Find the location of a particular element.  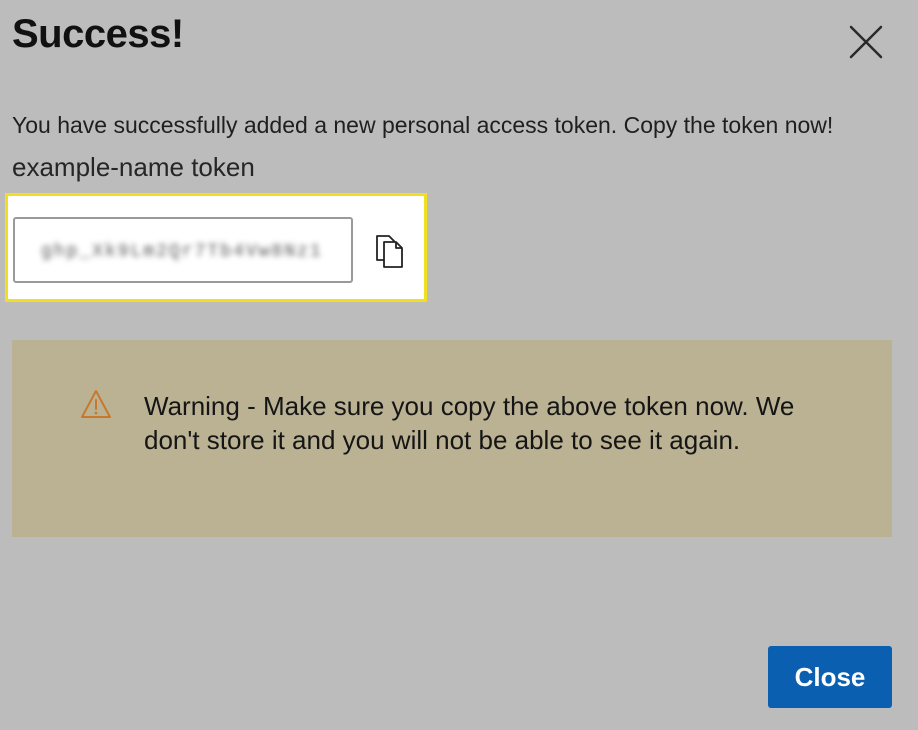

close-icon is located at coordinates (866, 42).